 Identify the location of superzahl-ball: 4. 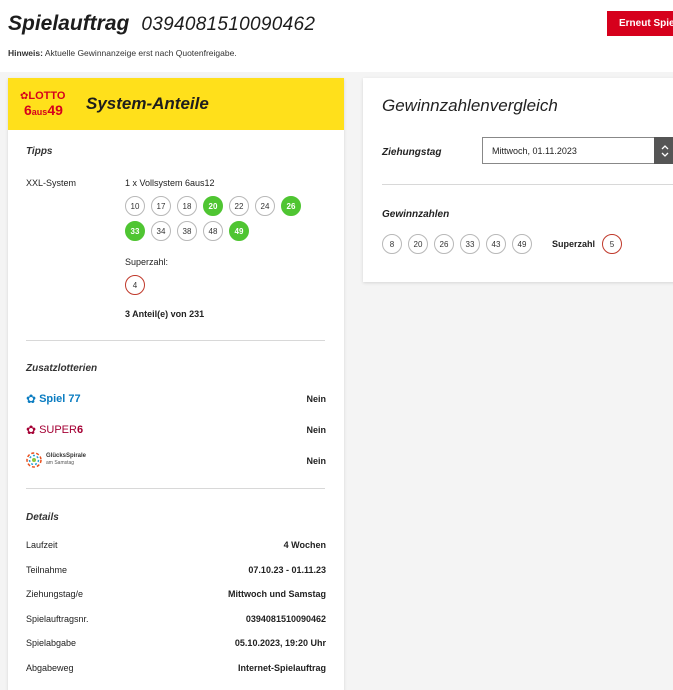
(135, 285).